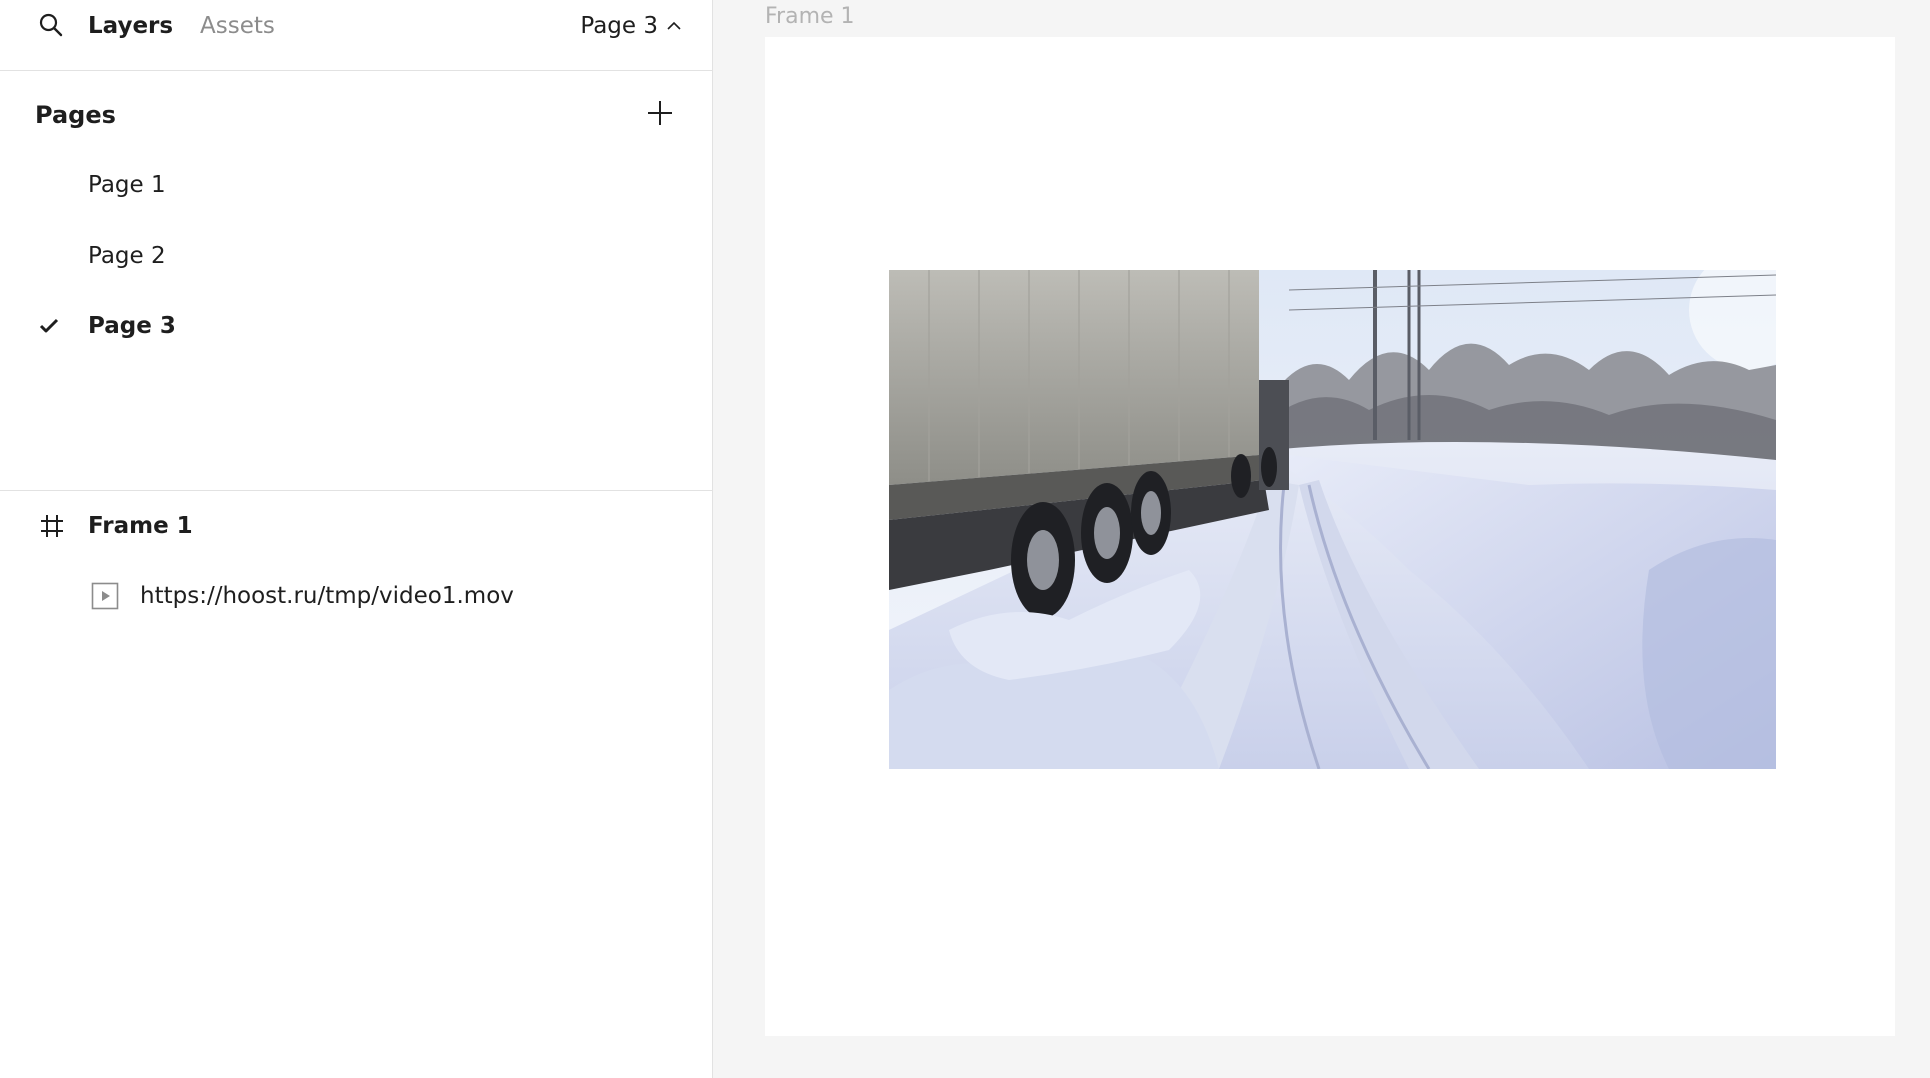  I want to click on panel-header: Layers Assets Page 3, so click(356, 35).